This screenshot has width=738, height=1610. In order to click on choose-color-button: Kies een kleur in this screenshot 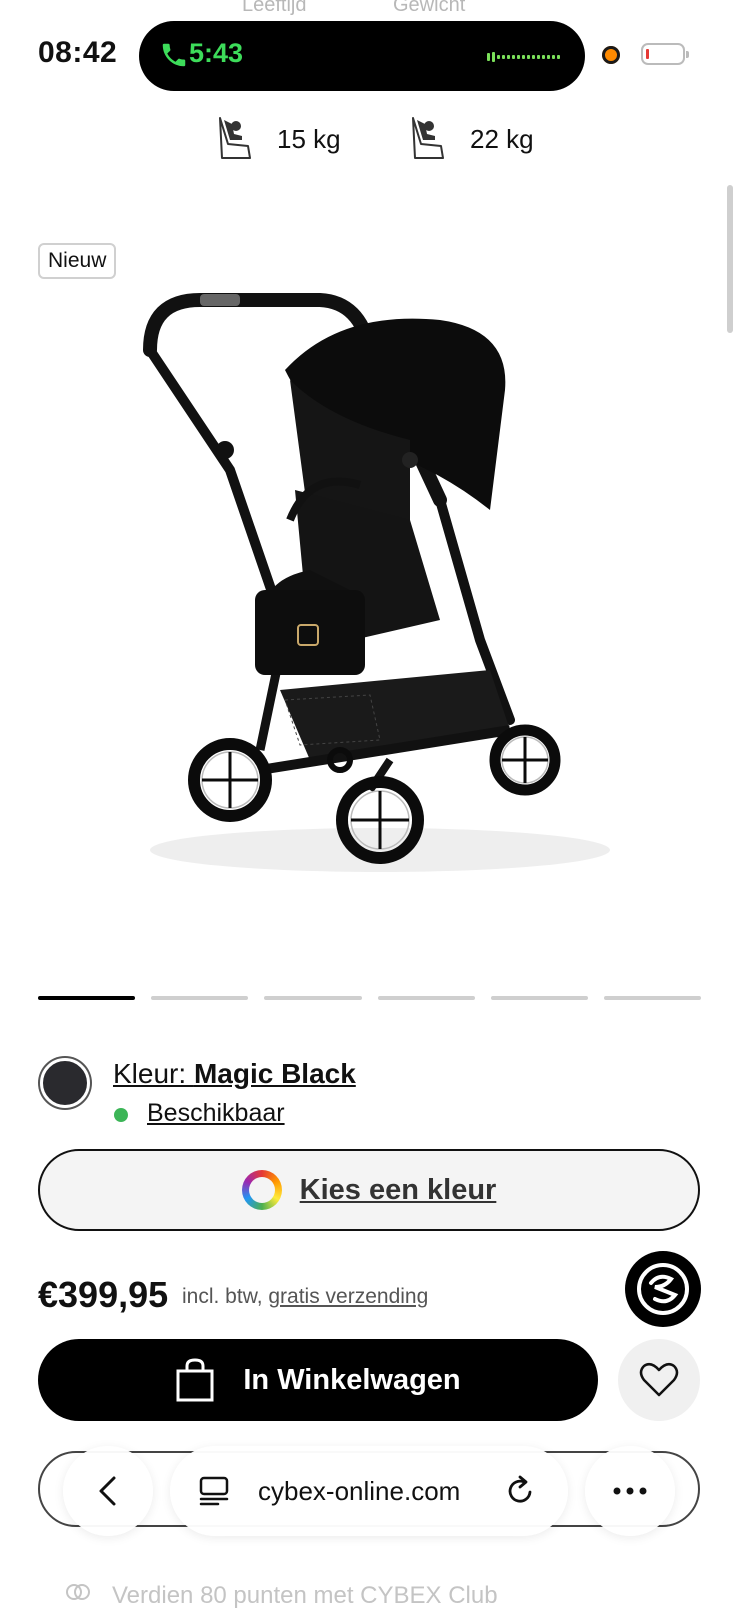, I will do `click(369, 1190)`.